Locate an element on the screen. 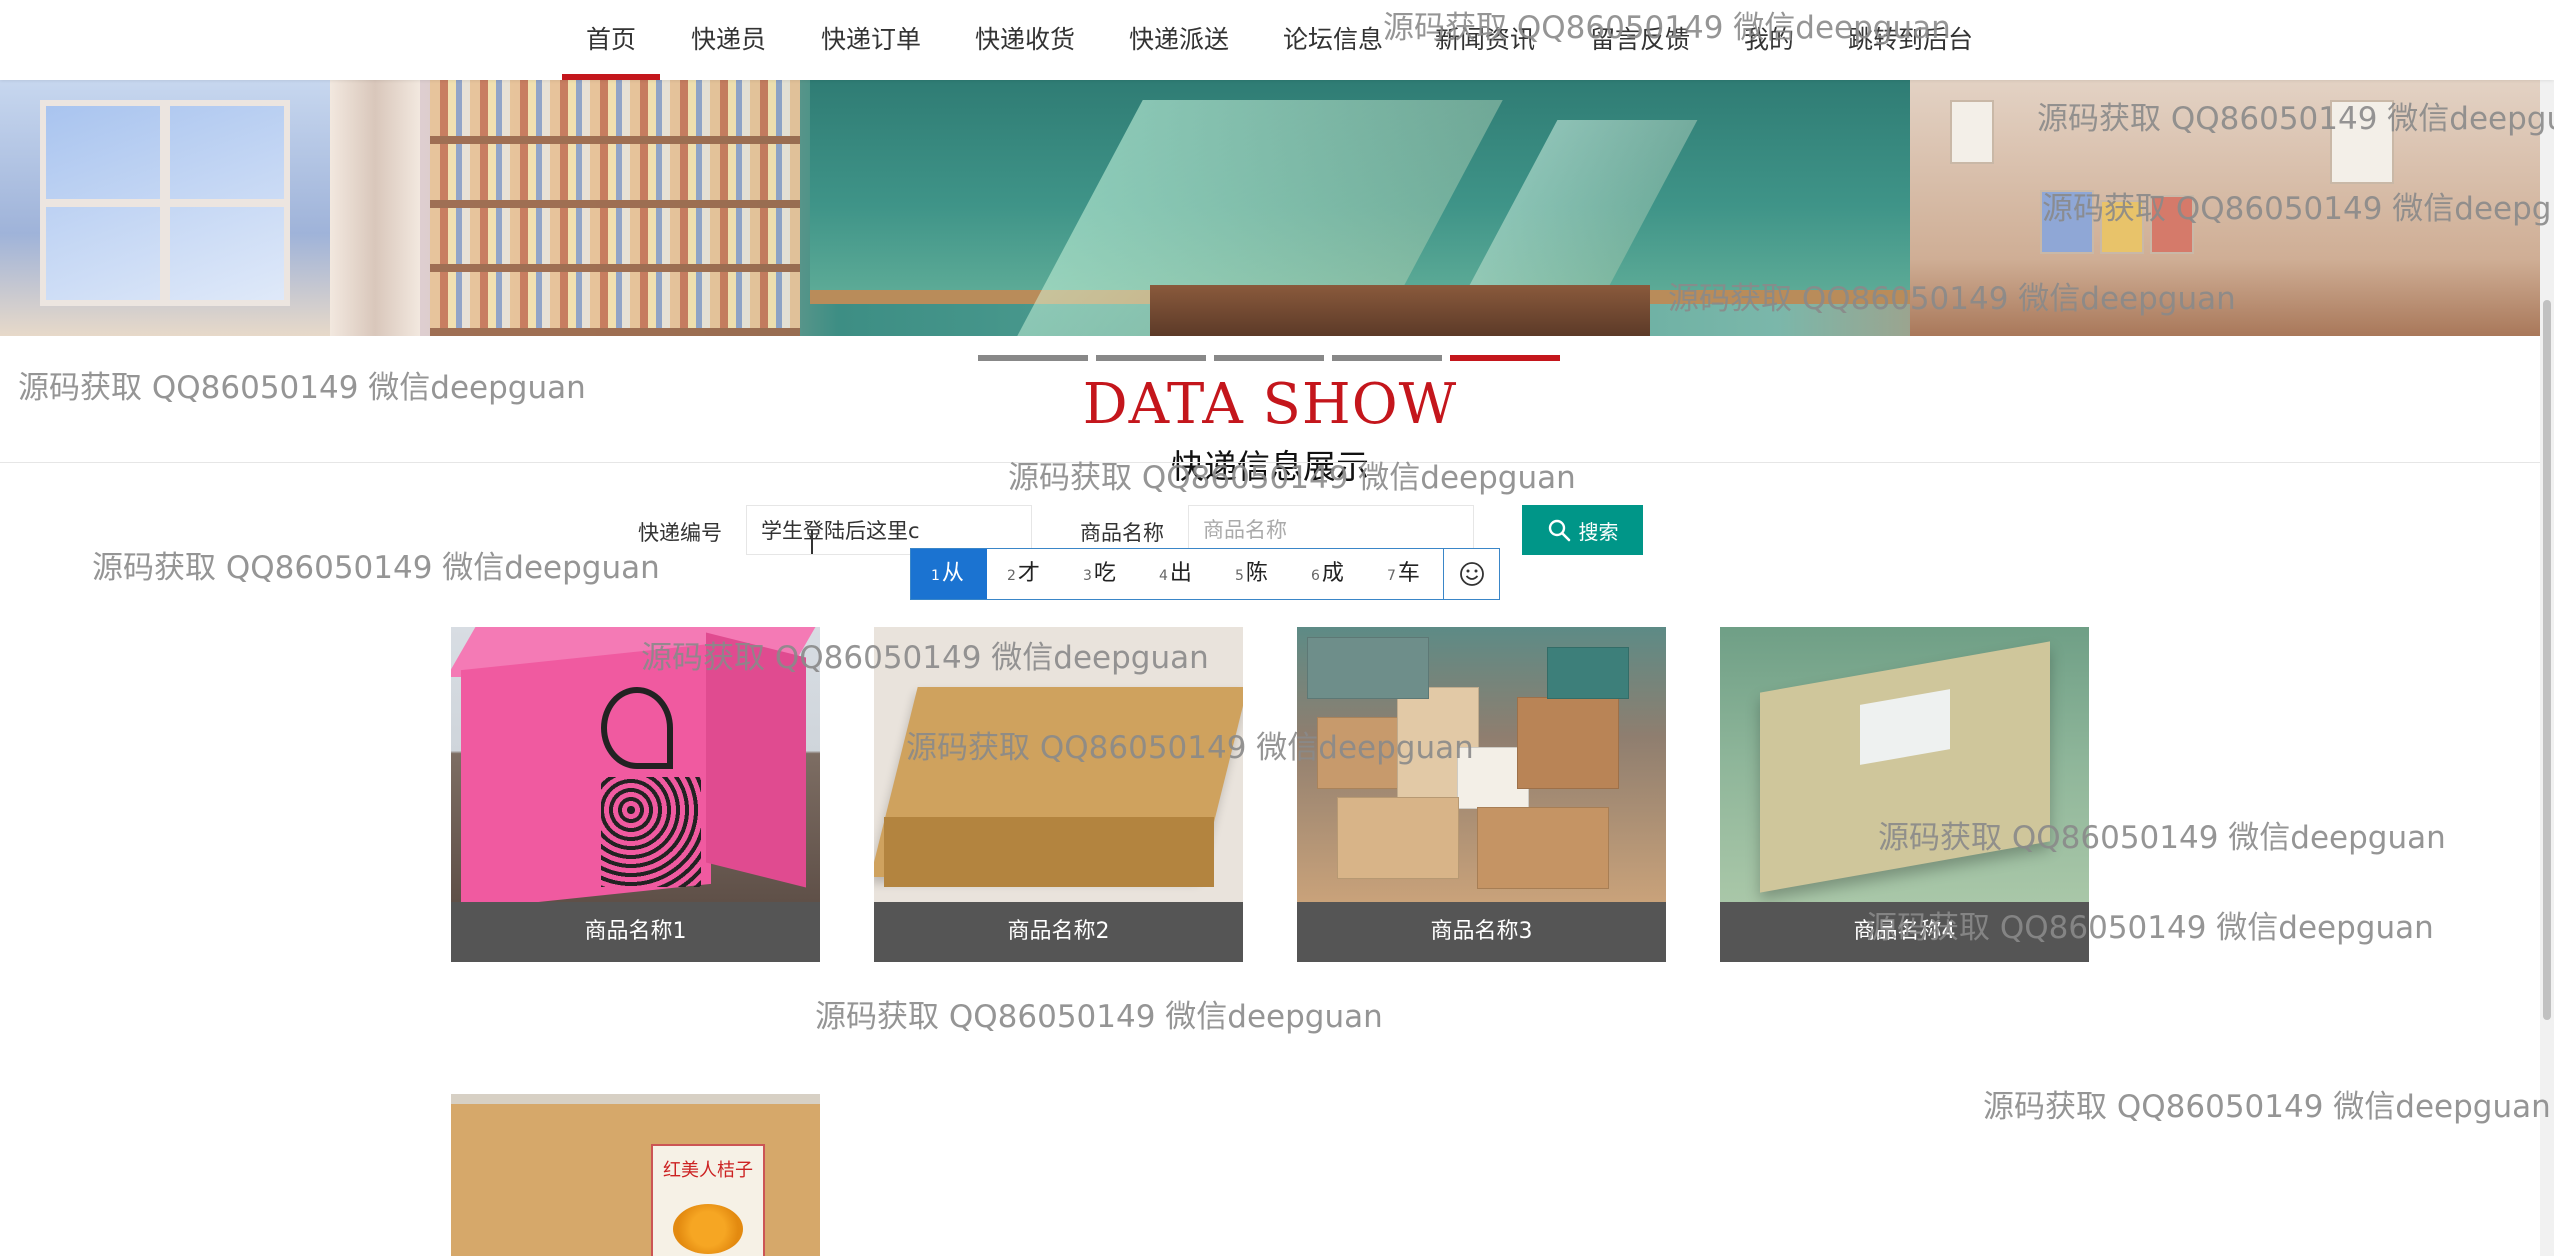 The image size is (2554, 1256). search-button-label: 搜索 is located at coordinates (1598, 531).